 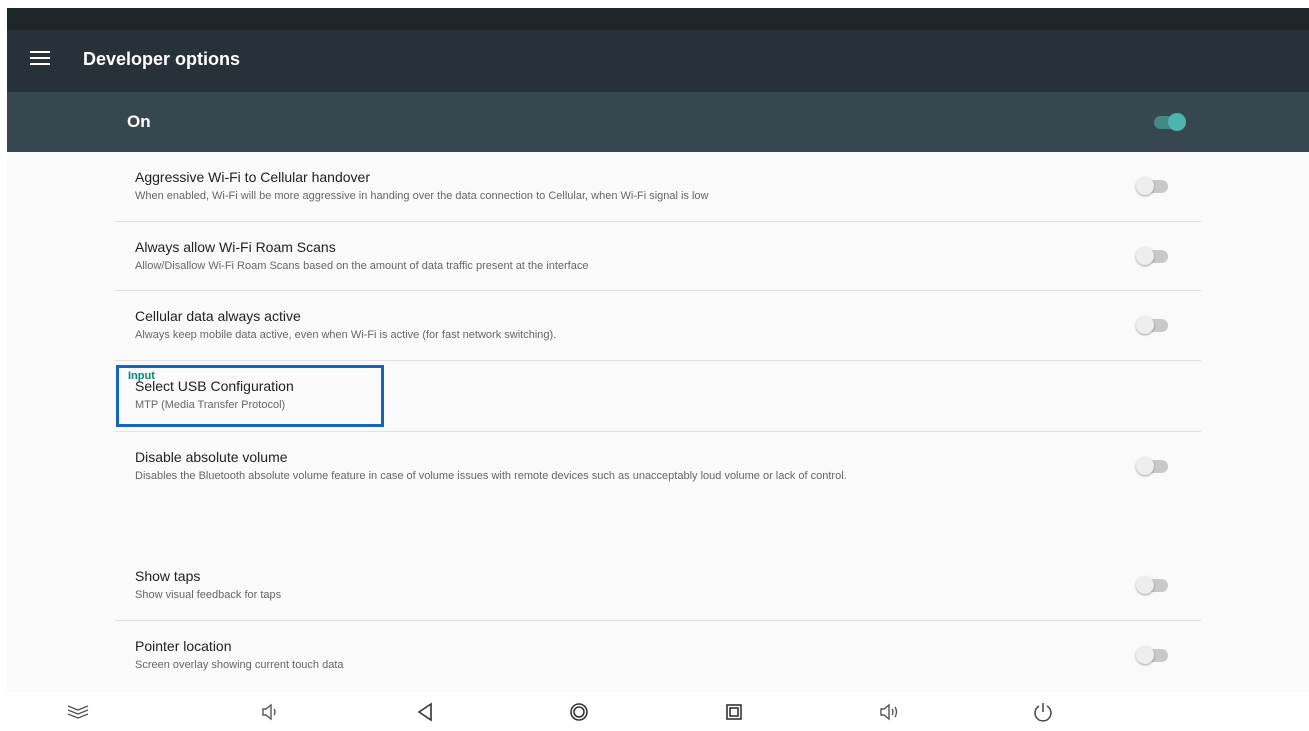 What do you see at coordinates (218, 316) in the screenshot?
I see `setting-title: Cellular data always active` at bounding box center [218, 316].